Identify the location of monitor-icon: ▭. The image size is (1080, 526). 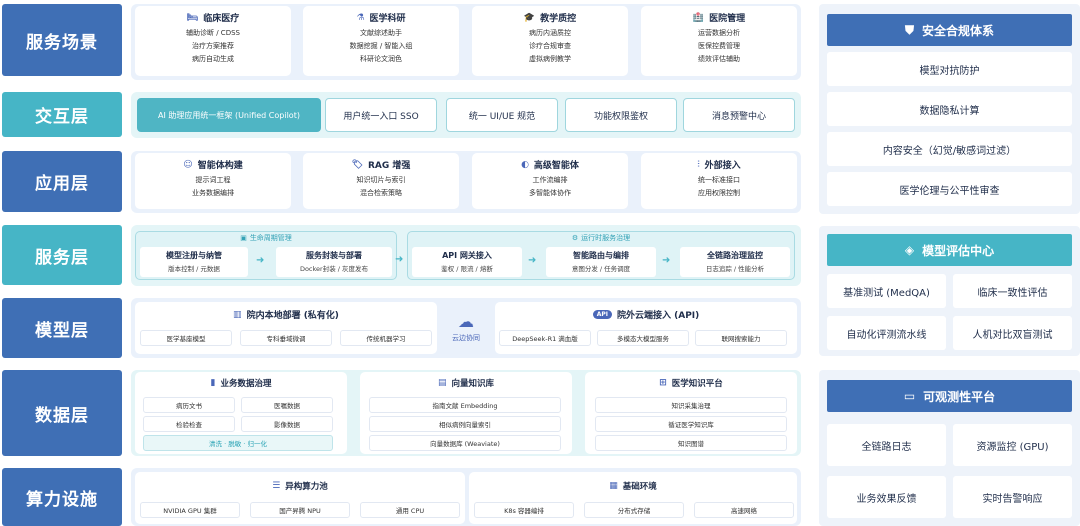
(909, 396).